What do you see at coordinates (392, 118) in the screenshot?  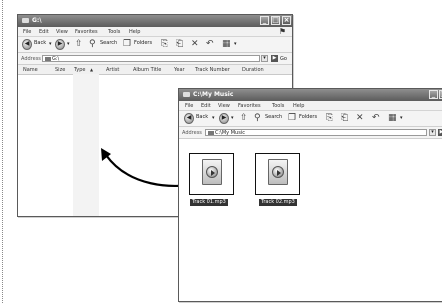 I see `views-icon: ▦` at bounding box center [392, 118].